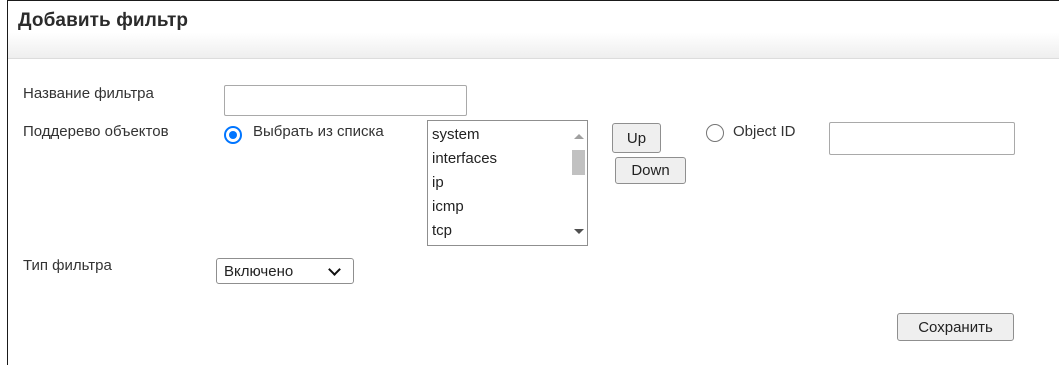 The width and height of the screenshot is (1059, 365). Describe the element at coordinates (464, 159) in the screenshot. I see `list-item: interfaces` at that location.